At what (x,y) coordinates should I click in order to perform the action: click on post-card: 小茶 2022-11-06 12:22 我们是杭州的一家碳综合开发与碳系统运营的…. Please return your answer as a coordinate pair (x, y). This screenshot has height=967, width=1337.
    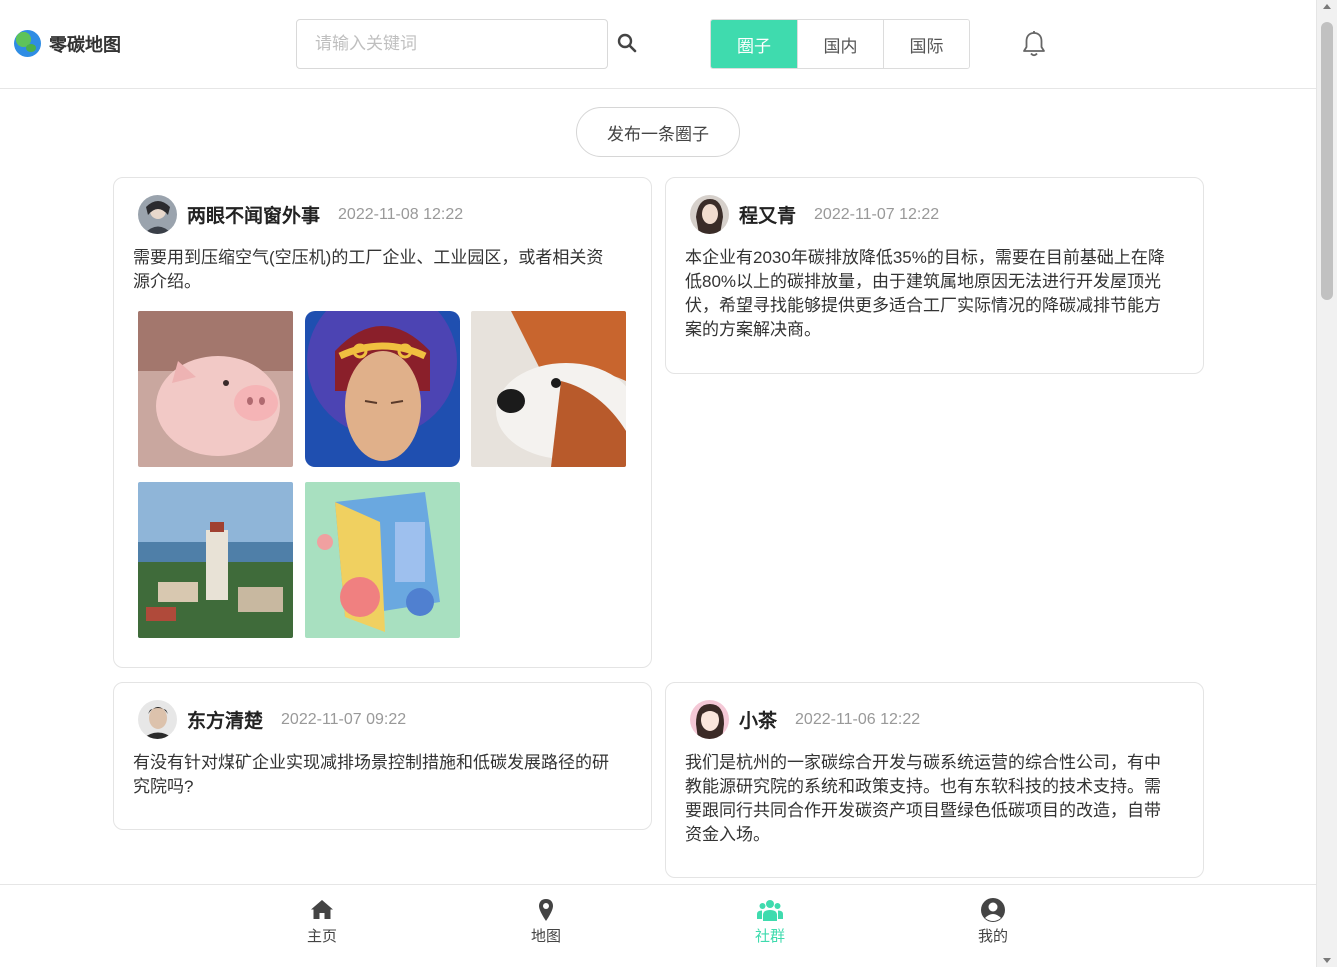
    Looking at the image, I should click on (934, 780).